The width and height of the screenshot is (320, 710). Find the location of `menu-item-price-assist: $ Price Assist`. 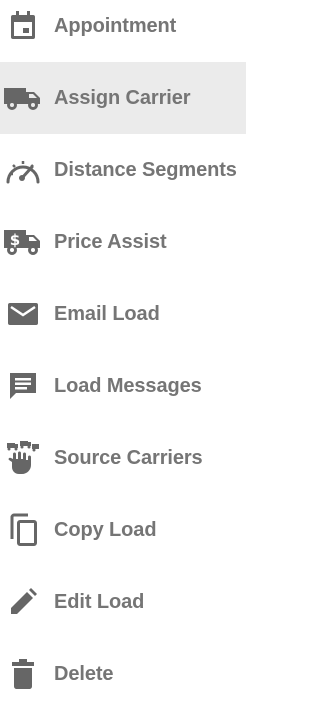

menu-item-price-assist: $ Price Assist is located at coordinates (123, 242).